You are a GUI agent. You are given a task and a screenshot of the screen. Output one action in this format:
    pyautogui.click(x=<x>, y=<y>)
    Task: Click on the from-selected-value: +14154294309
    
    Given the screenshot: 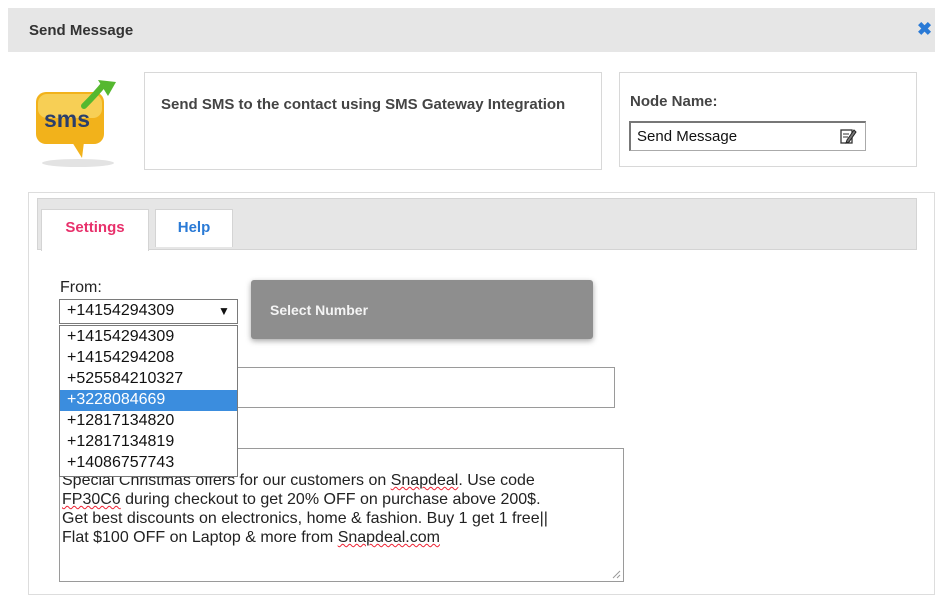 What is the action you would take?
    pyautogui.click(x=121, y=310)
    